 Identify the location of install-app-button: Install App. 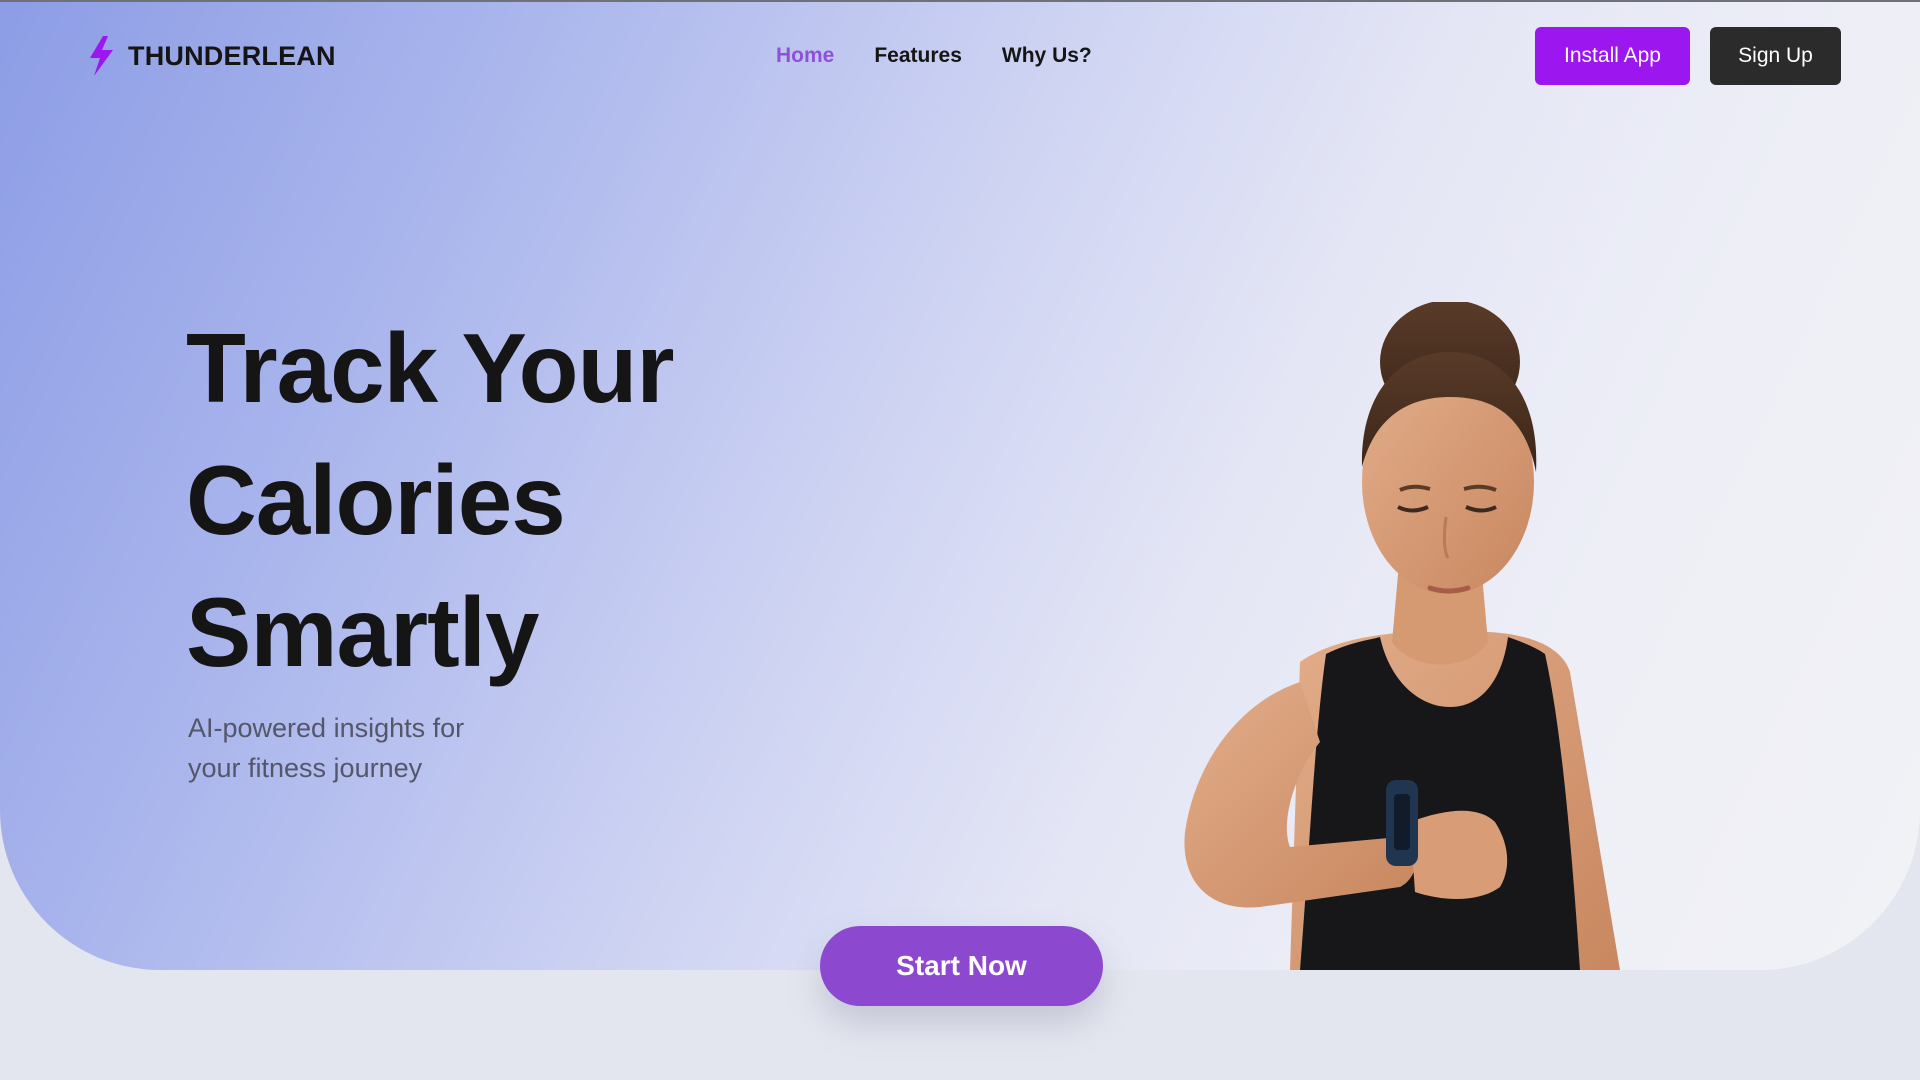
(1612, 56).